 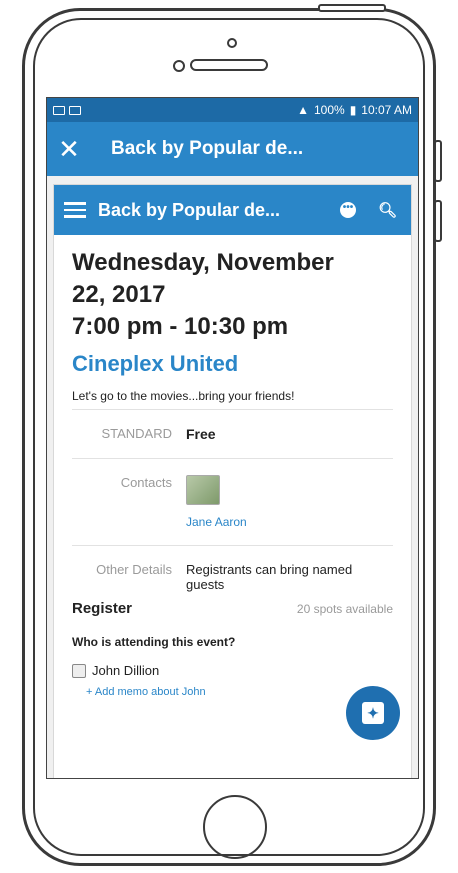 I want to click on earpiece-speaker, so click(x=229, y=65).